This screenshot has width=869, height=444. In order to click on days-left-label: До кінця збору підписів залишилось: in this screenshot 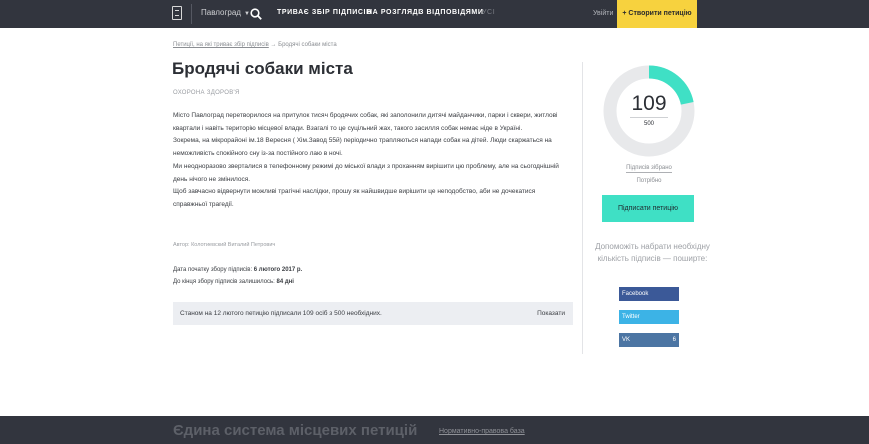, I will do `click(224, 282)`.